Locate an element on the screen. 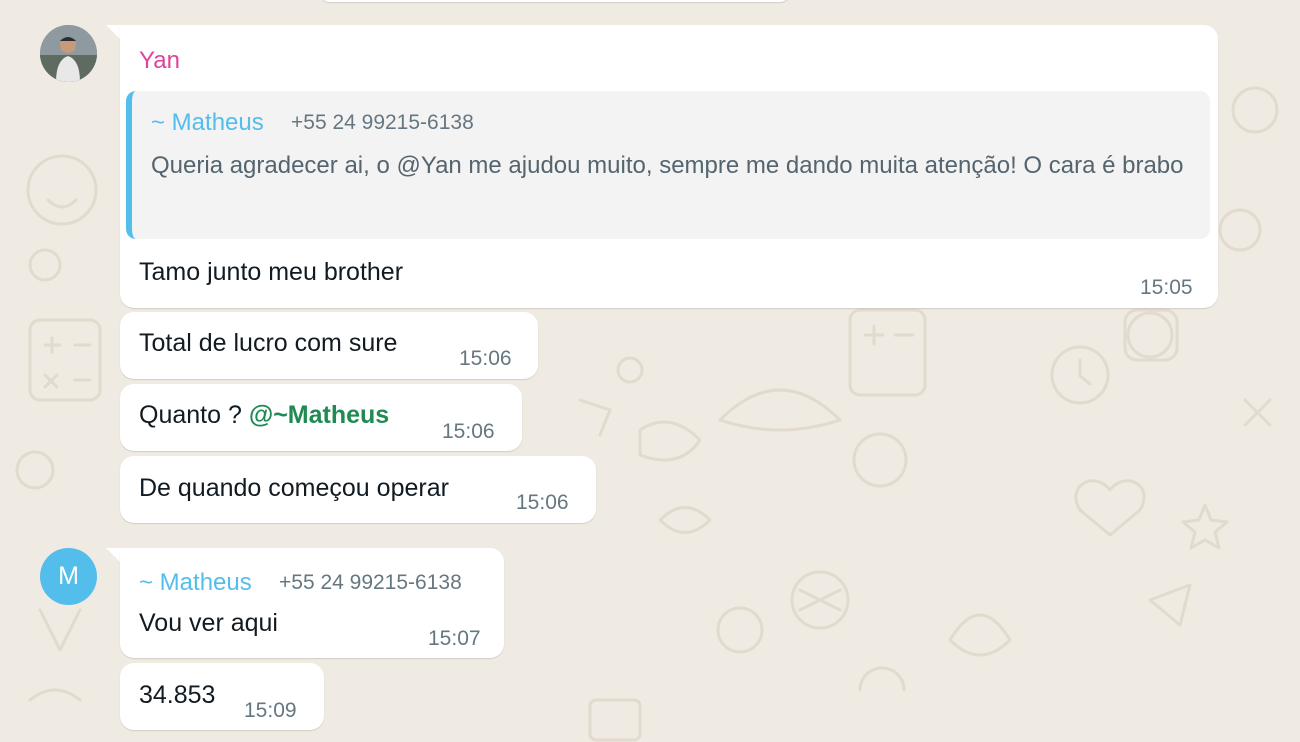  matheus-avatar: M is located at coordinates (68, 576).